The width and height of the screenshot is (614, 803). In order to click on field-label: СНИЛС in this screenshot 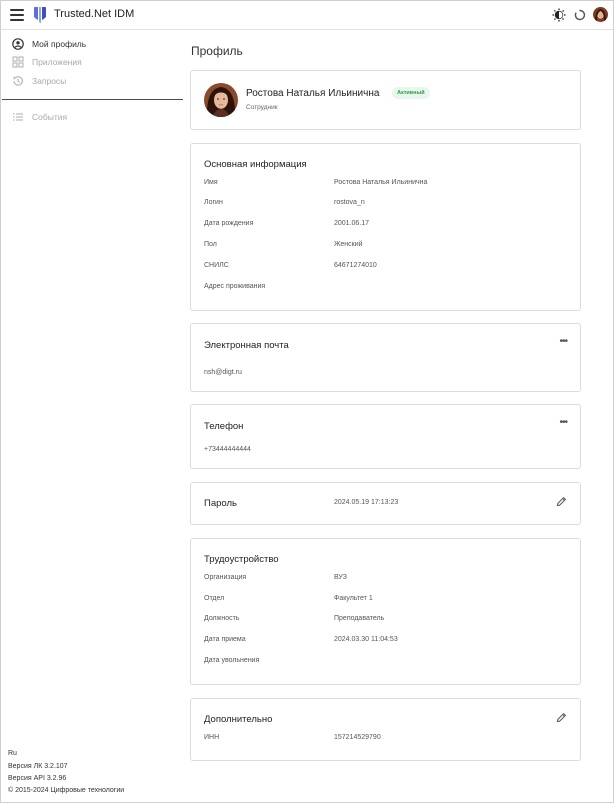, I will do `click(216, 265)`.